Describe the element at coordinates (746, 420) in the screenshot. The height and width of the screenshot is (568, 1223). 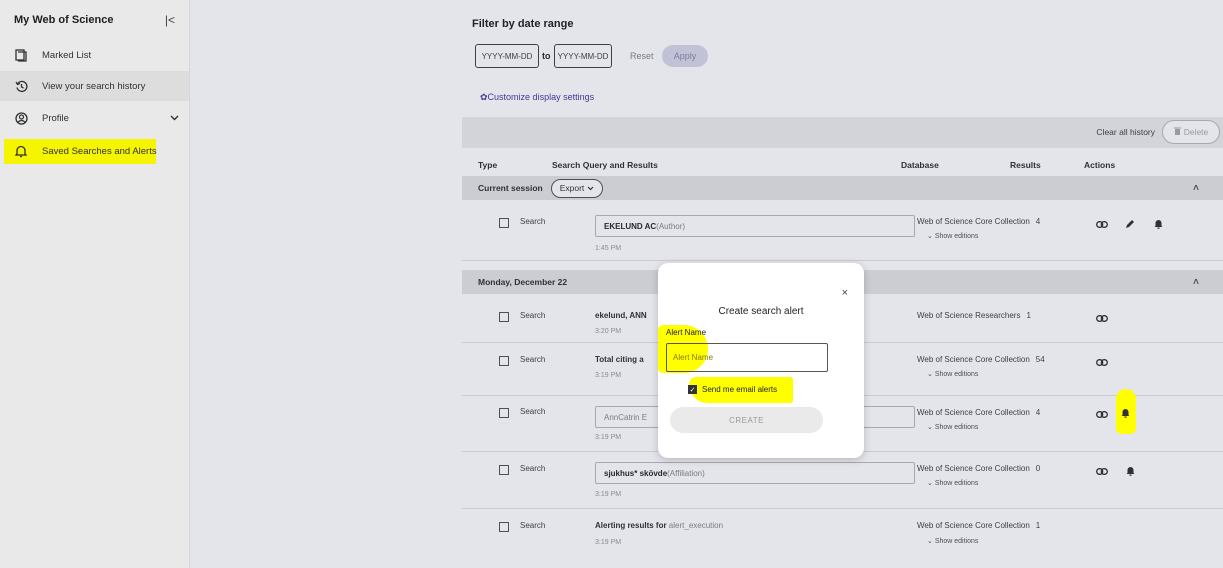
I see `create-button: CREATE` at that location.